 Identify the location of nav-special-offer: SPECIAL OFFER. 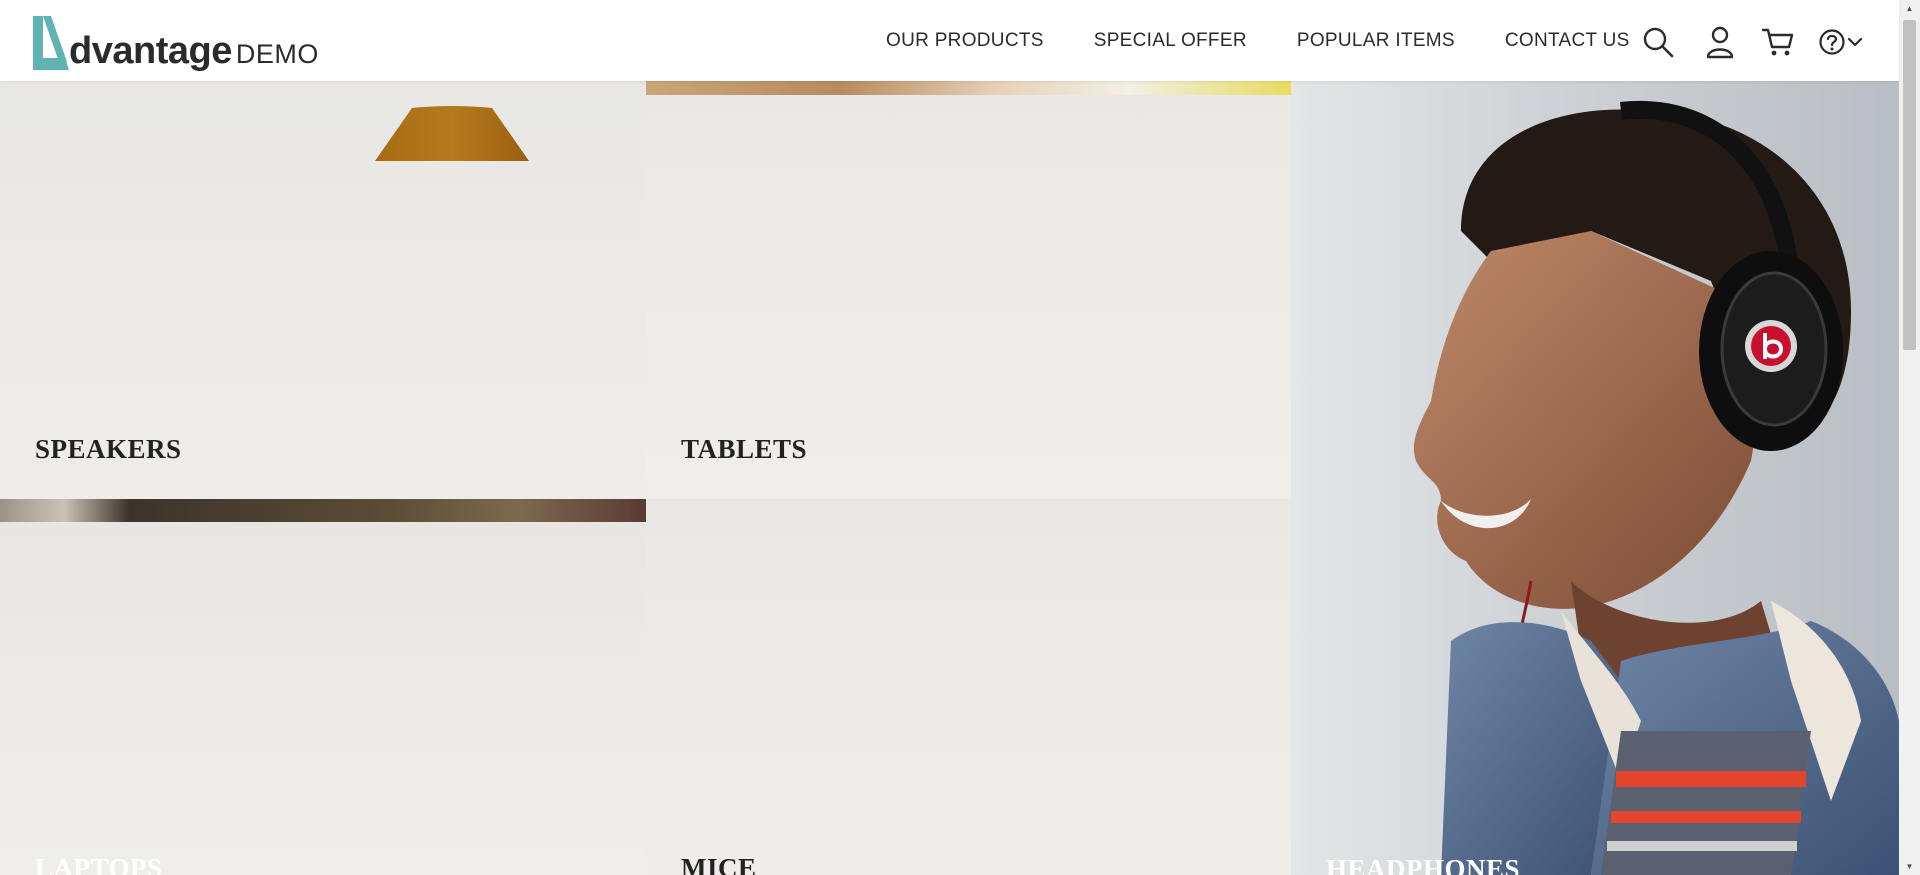
(1170, 41).